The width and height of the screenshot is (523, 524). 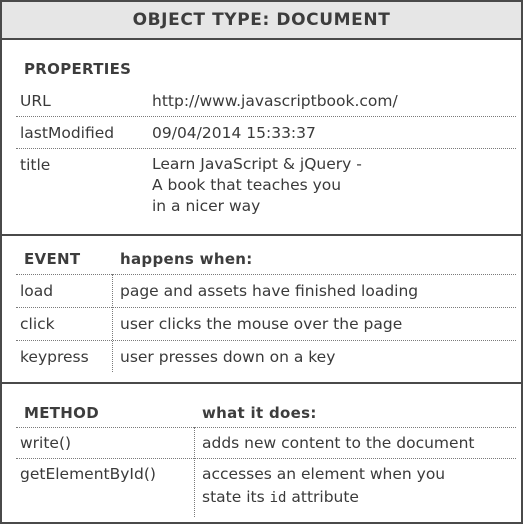 I want to click on property-name-title: title, so click(x=35, y=165).